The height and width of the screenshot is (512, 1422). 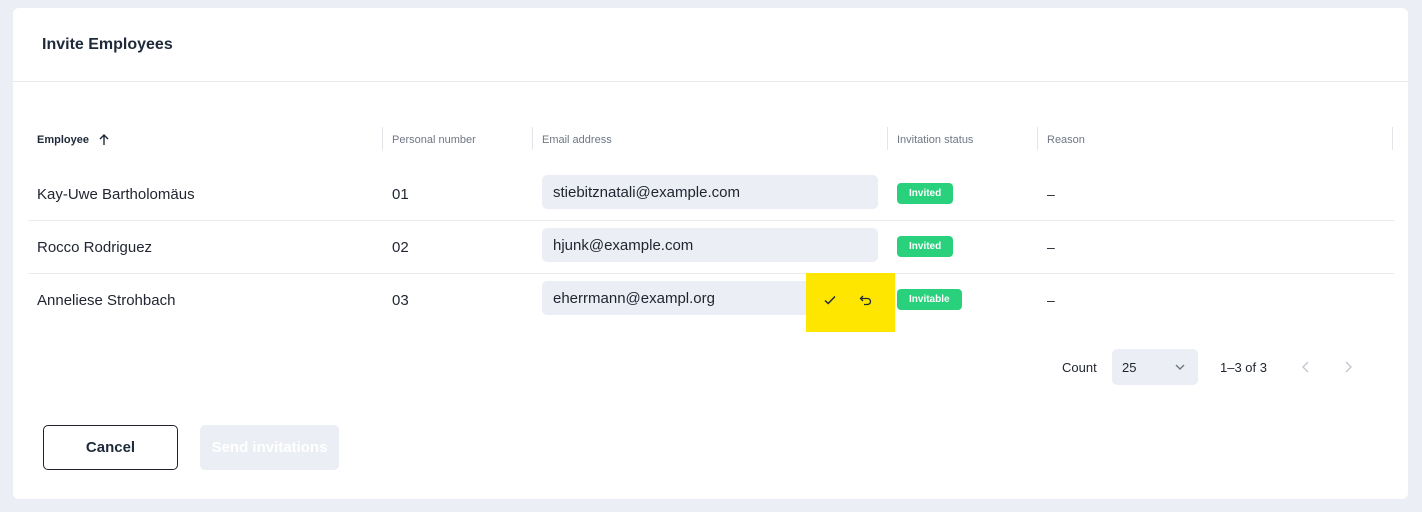 What do you see at coordinates (95, 247) in the screenshot?
I see `employee-name: Rocco Rodriguez` at bounding box center [95, 247].